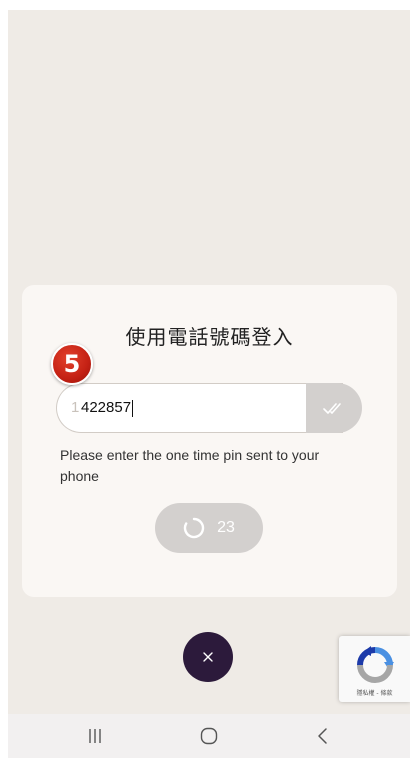 Image resolution: width=410 pixels, height=758 pixels. I want to click on loading-spinner-icon, so click(194, 528).